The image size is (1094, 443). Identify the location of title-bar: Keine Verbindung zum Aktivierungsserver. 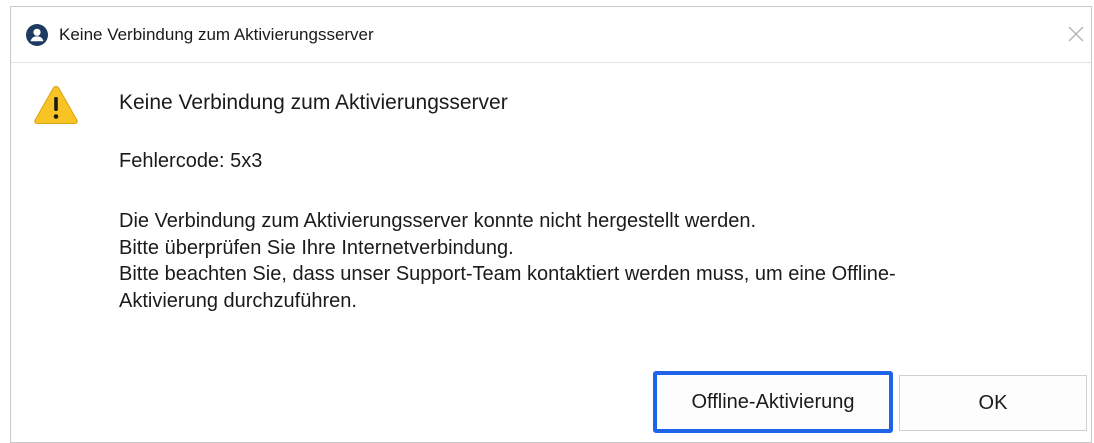
(551, 35).